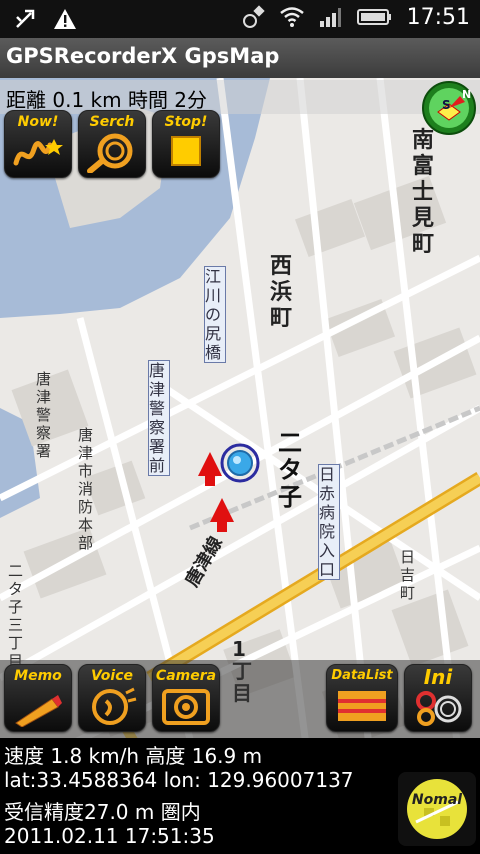  I want to click on map-mode-button: Nomal, so click(437, 809).